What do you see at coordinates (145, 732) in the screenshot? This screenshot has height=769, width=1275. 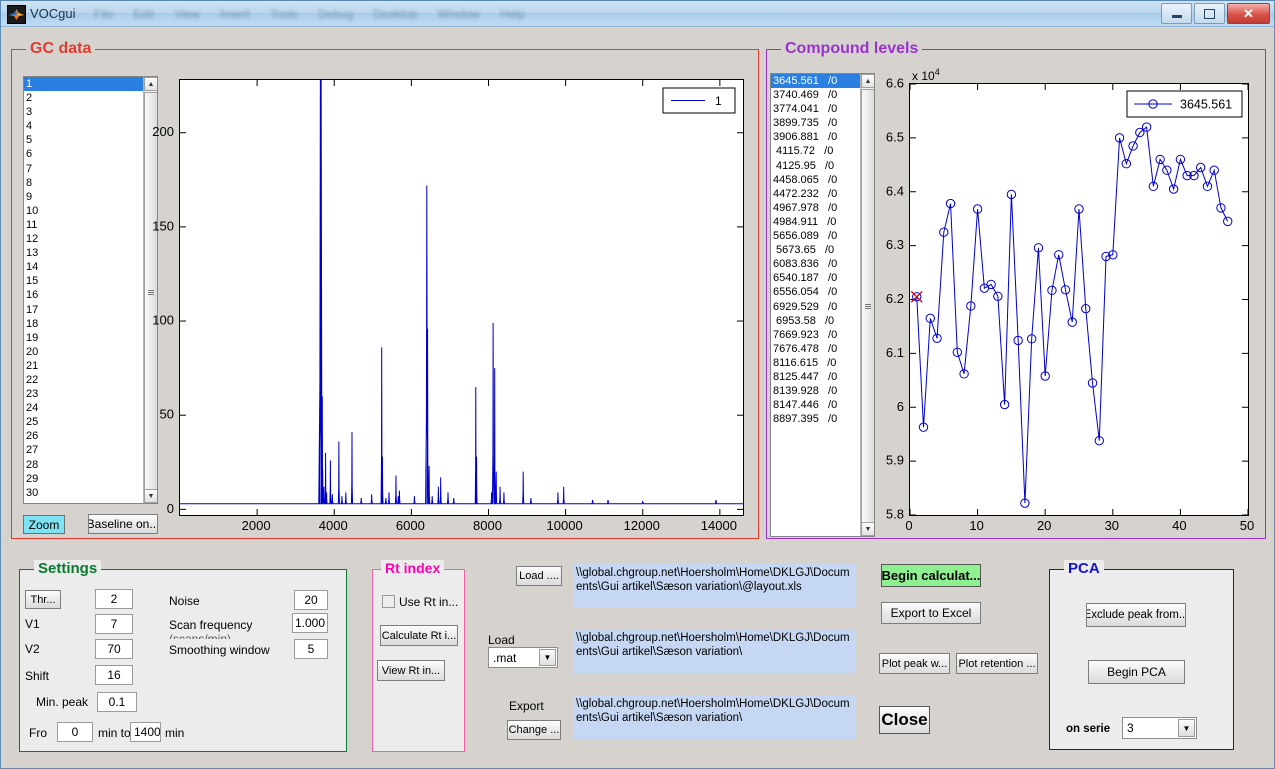 I see `to-field: 14000` at bounding box center [145, 732].